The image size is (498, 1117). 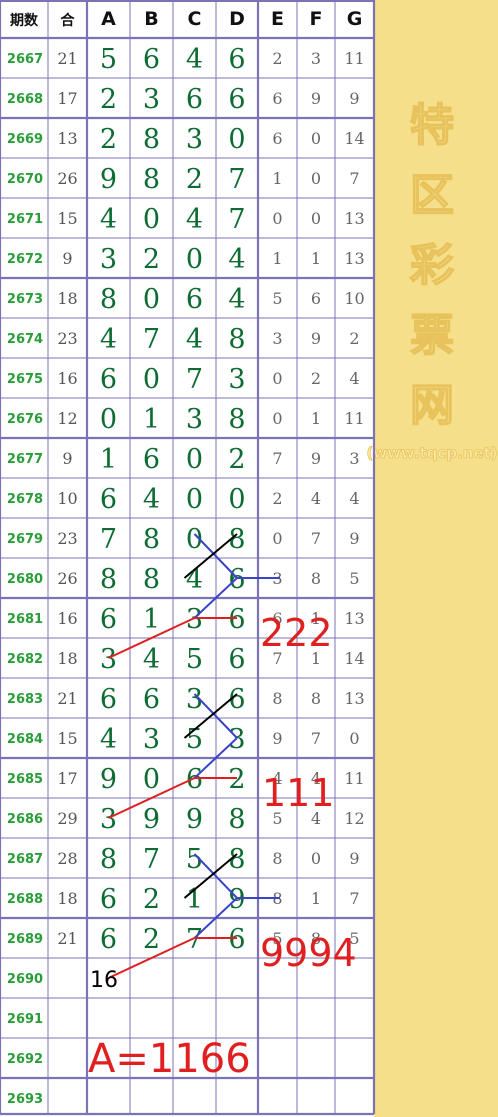 I want to click on sum-cell: 23, so click(x=67, y=338).